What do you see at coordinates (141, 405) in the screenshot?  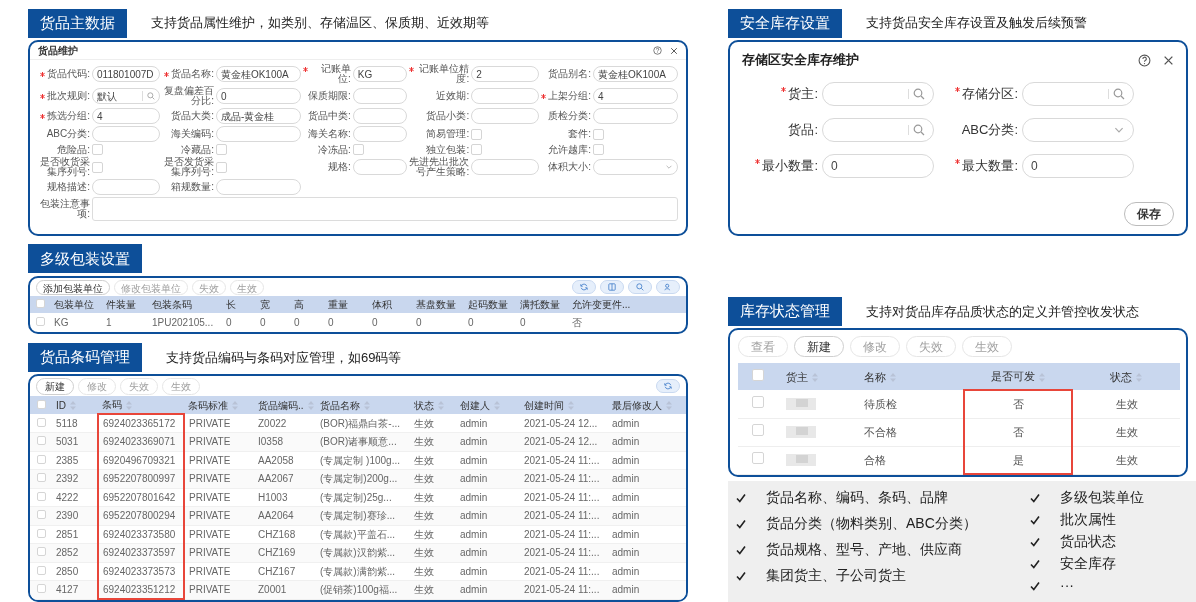 I see `column-header: 条码` at bounding box center [141, 405].